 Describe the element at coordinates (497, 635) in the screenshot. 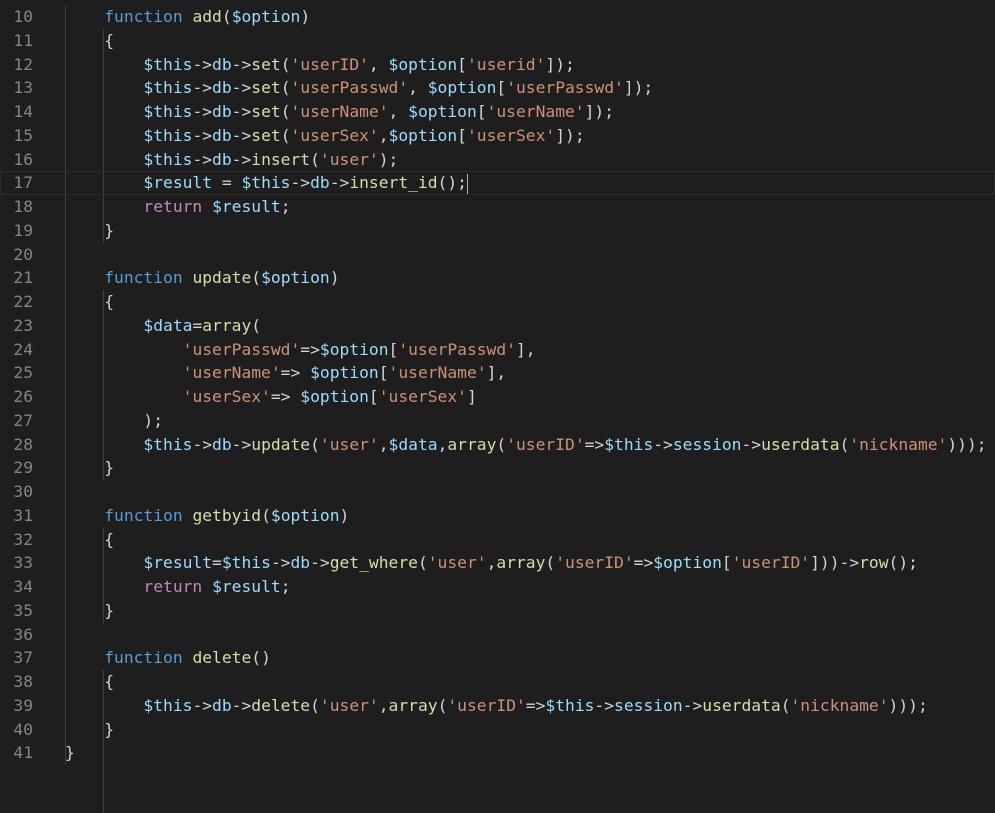

I see `code-line: 36` at that location.